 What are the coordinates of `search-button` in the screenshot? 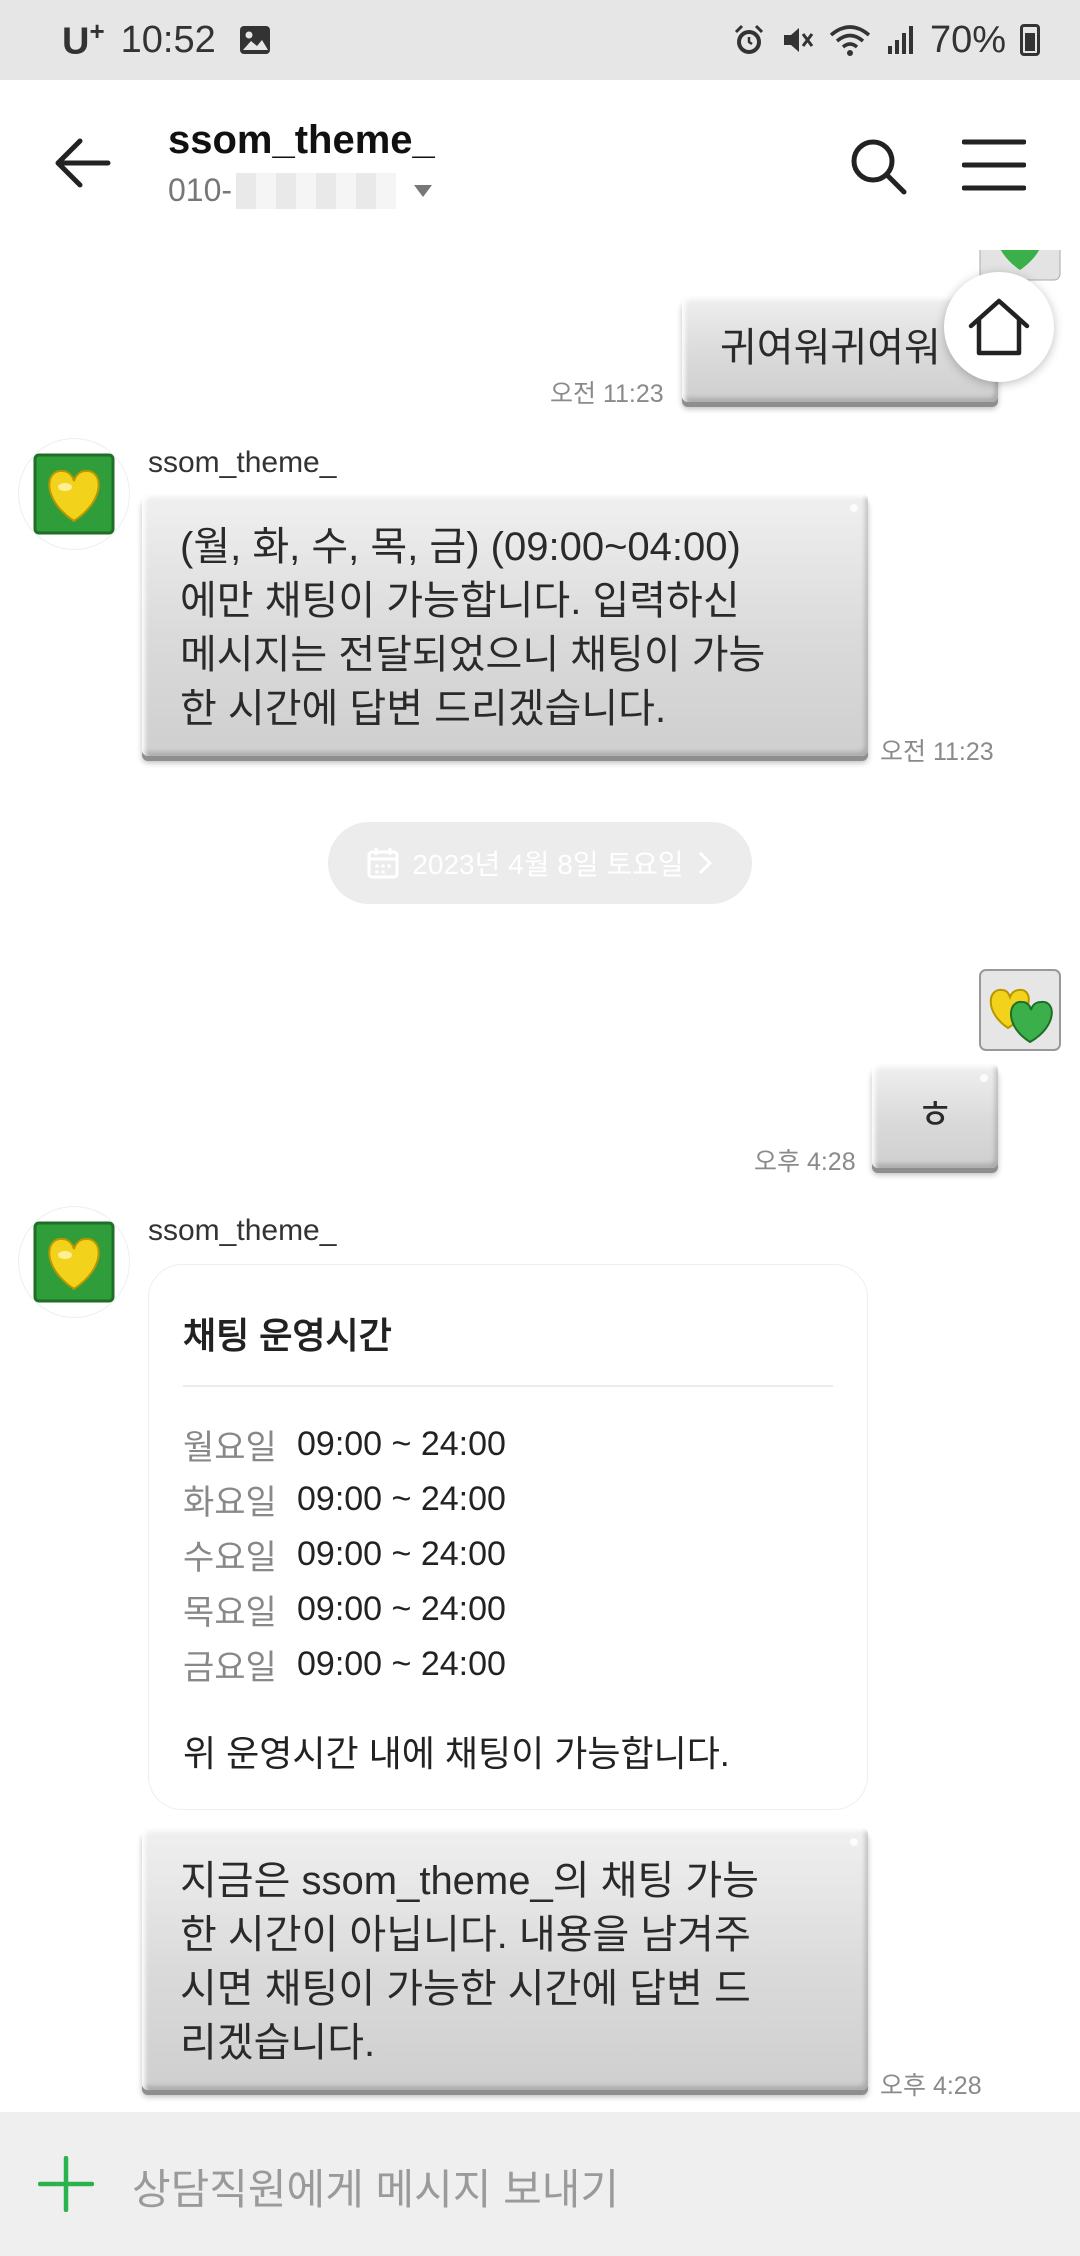 It's located at (878, 166).